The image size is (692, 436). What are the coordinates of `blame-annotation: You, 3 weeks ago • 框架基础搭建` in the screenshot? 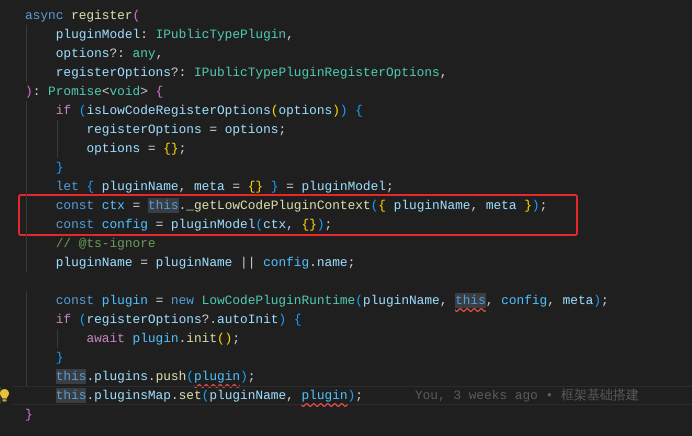 It's located at (526, 396).